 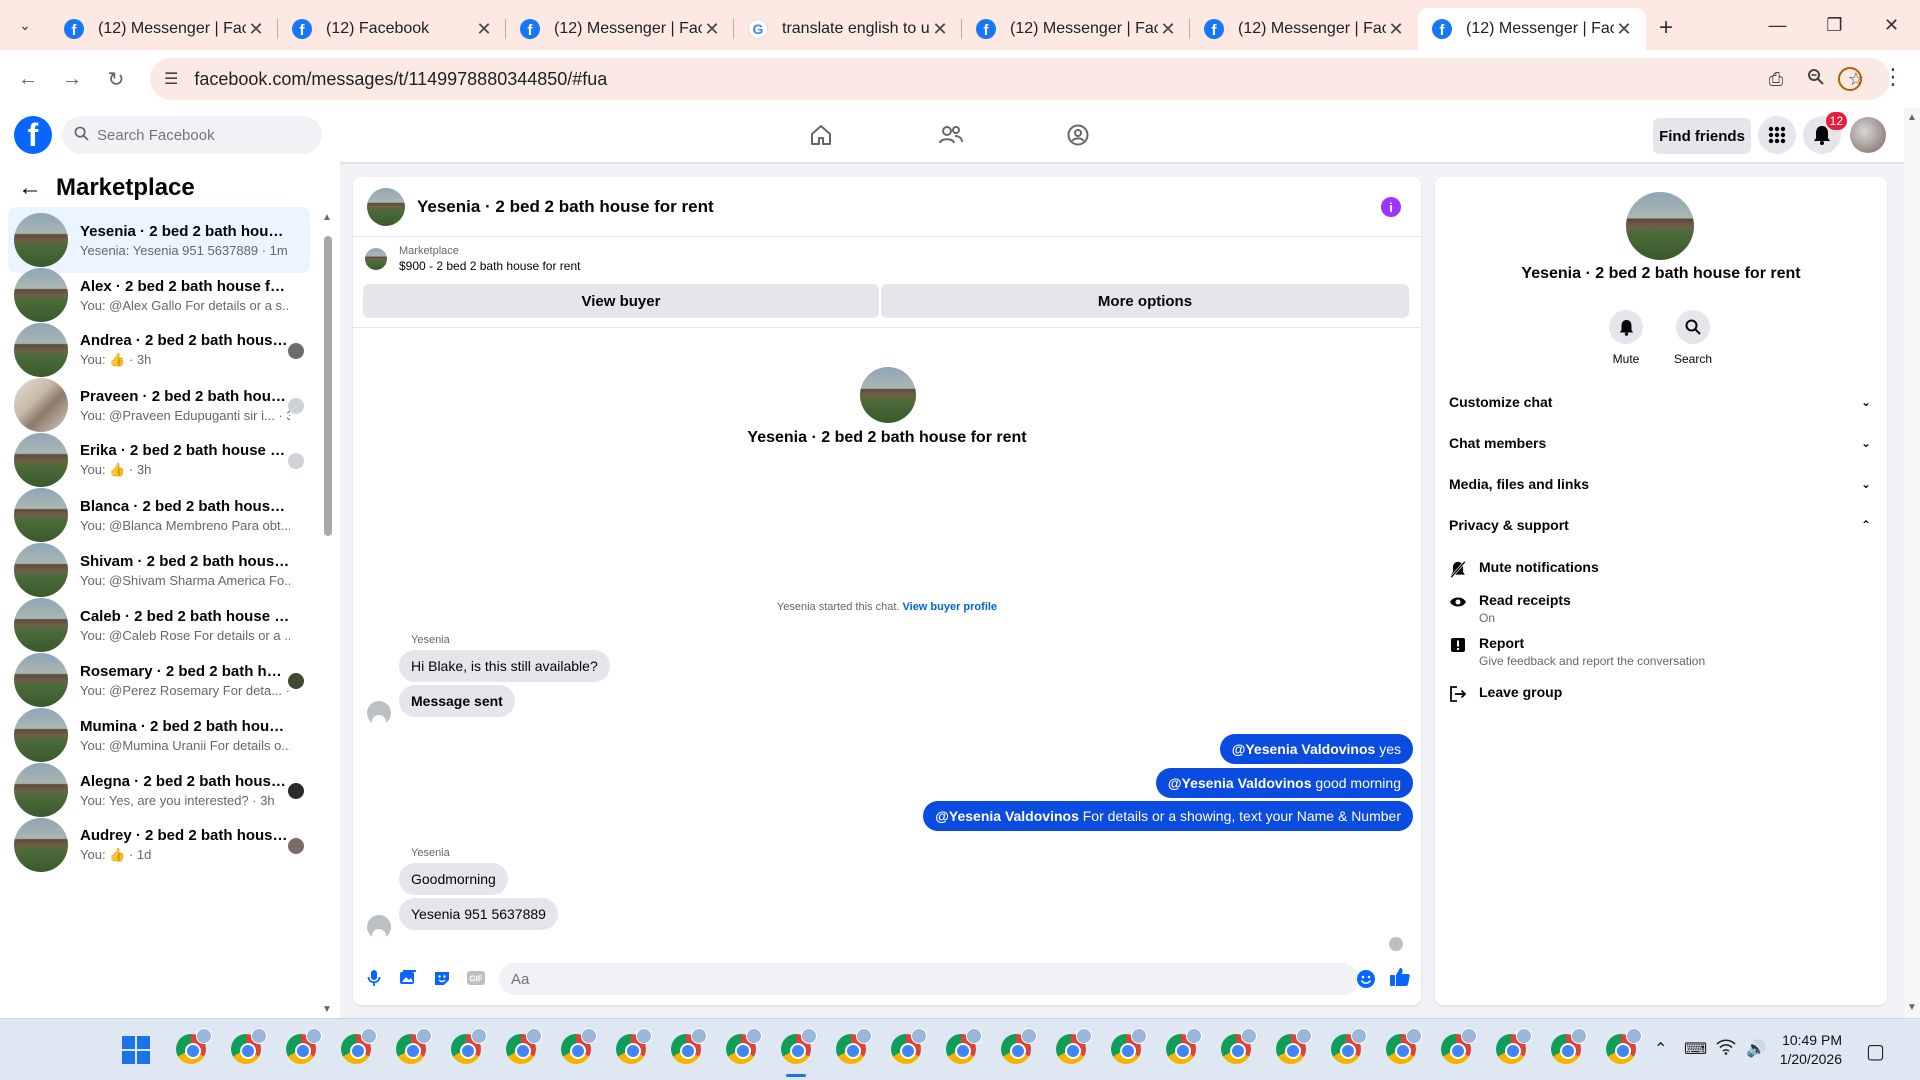 I want to click on sidebar-scrollbar-thumb, so click(x=328, y=386).